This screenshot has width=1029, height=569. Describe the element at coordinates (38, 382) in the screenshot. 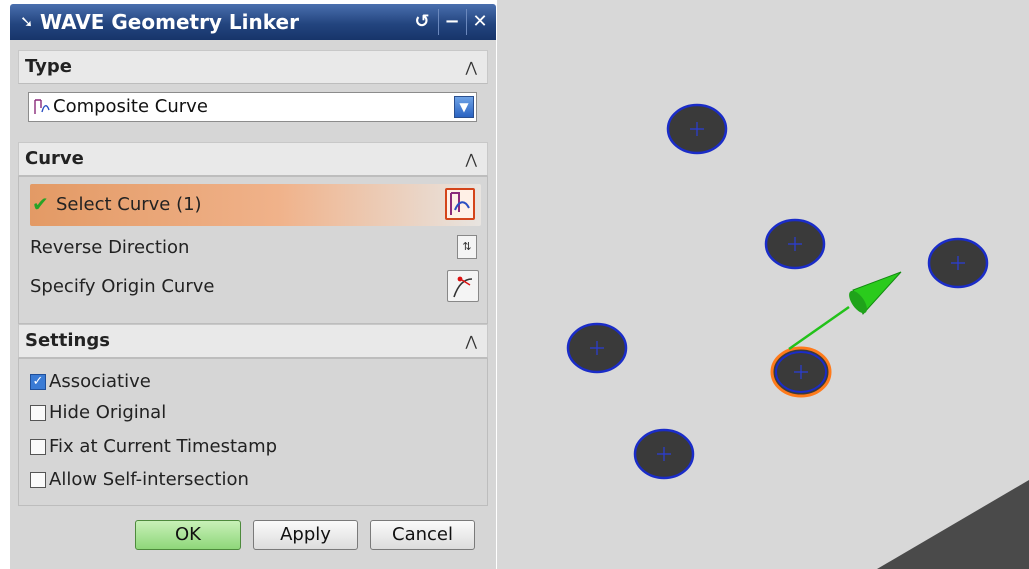

I see `checkbox-checked-icon: ✓` at that location.